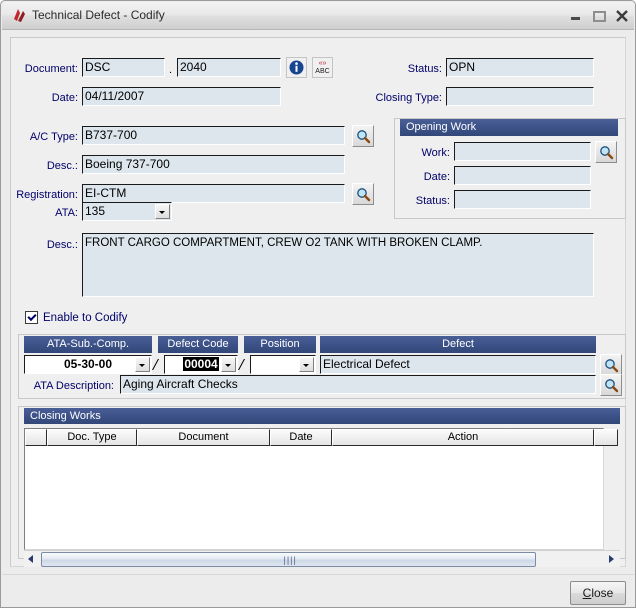 This screenshot has width=636, height=608. Describe the element at coordinates (88, 344) in the screenshot. I see `codify-col-ata-sub-comp: ATA-Sub.-Comp.` at that location.